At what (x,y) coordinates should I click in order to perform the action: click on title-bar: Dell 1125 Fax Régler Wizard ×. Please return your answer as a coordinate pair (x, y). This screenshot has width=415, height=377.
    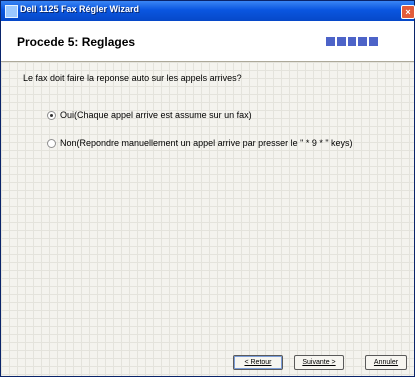
    Looking at the image, I should click on (208, 11).